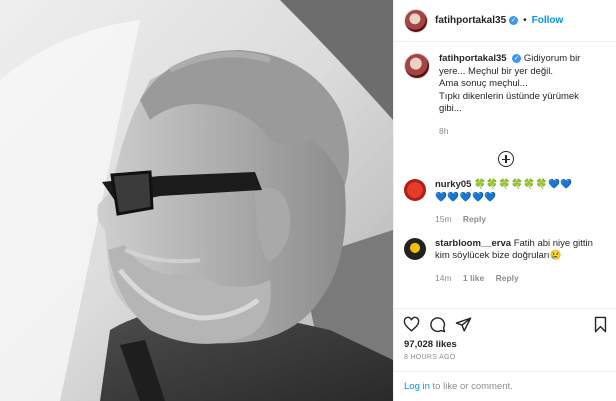  I want to click on posted-timestamp: 8 HOURS AGO, so click(505, 355).